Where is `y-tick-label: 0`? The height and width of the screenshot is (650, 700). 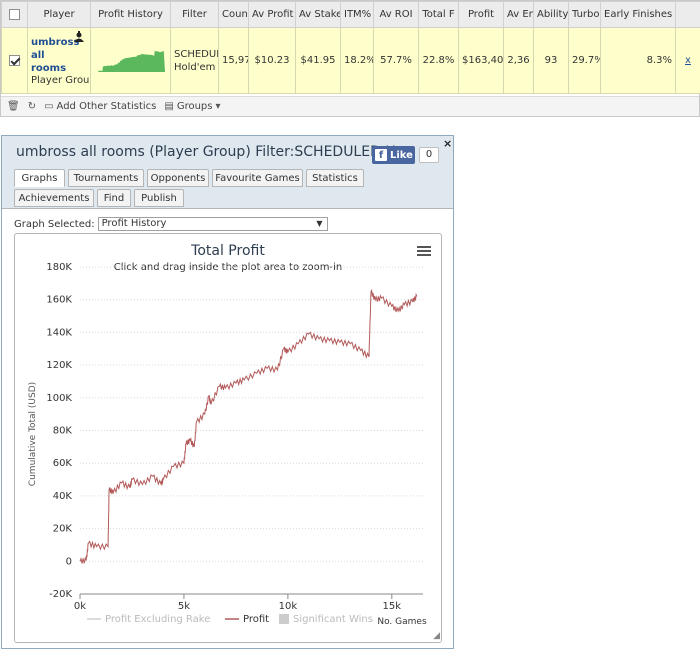
y-tick-label: 0 is located at coordinates (69, 561).